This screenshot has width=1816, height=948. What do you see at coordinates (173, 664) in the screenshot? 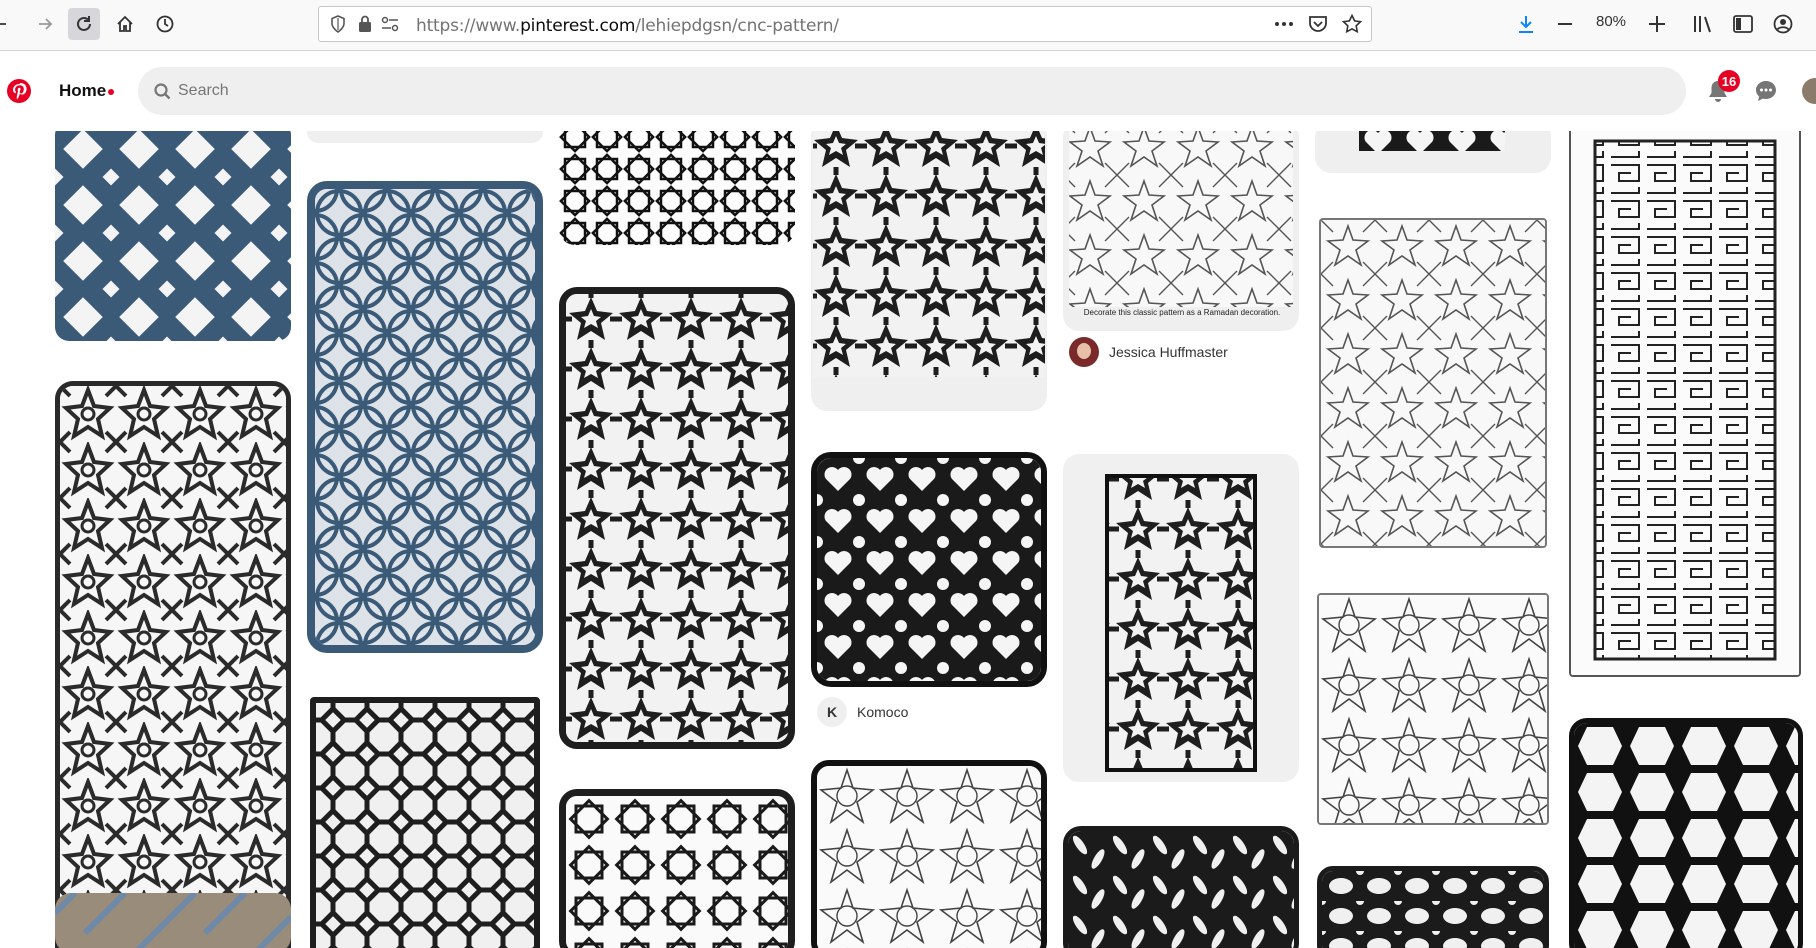
I see `pin-dark-rosette` at bounding box center [173, 664].